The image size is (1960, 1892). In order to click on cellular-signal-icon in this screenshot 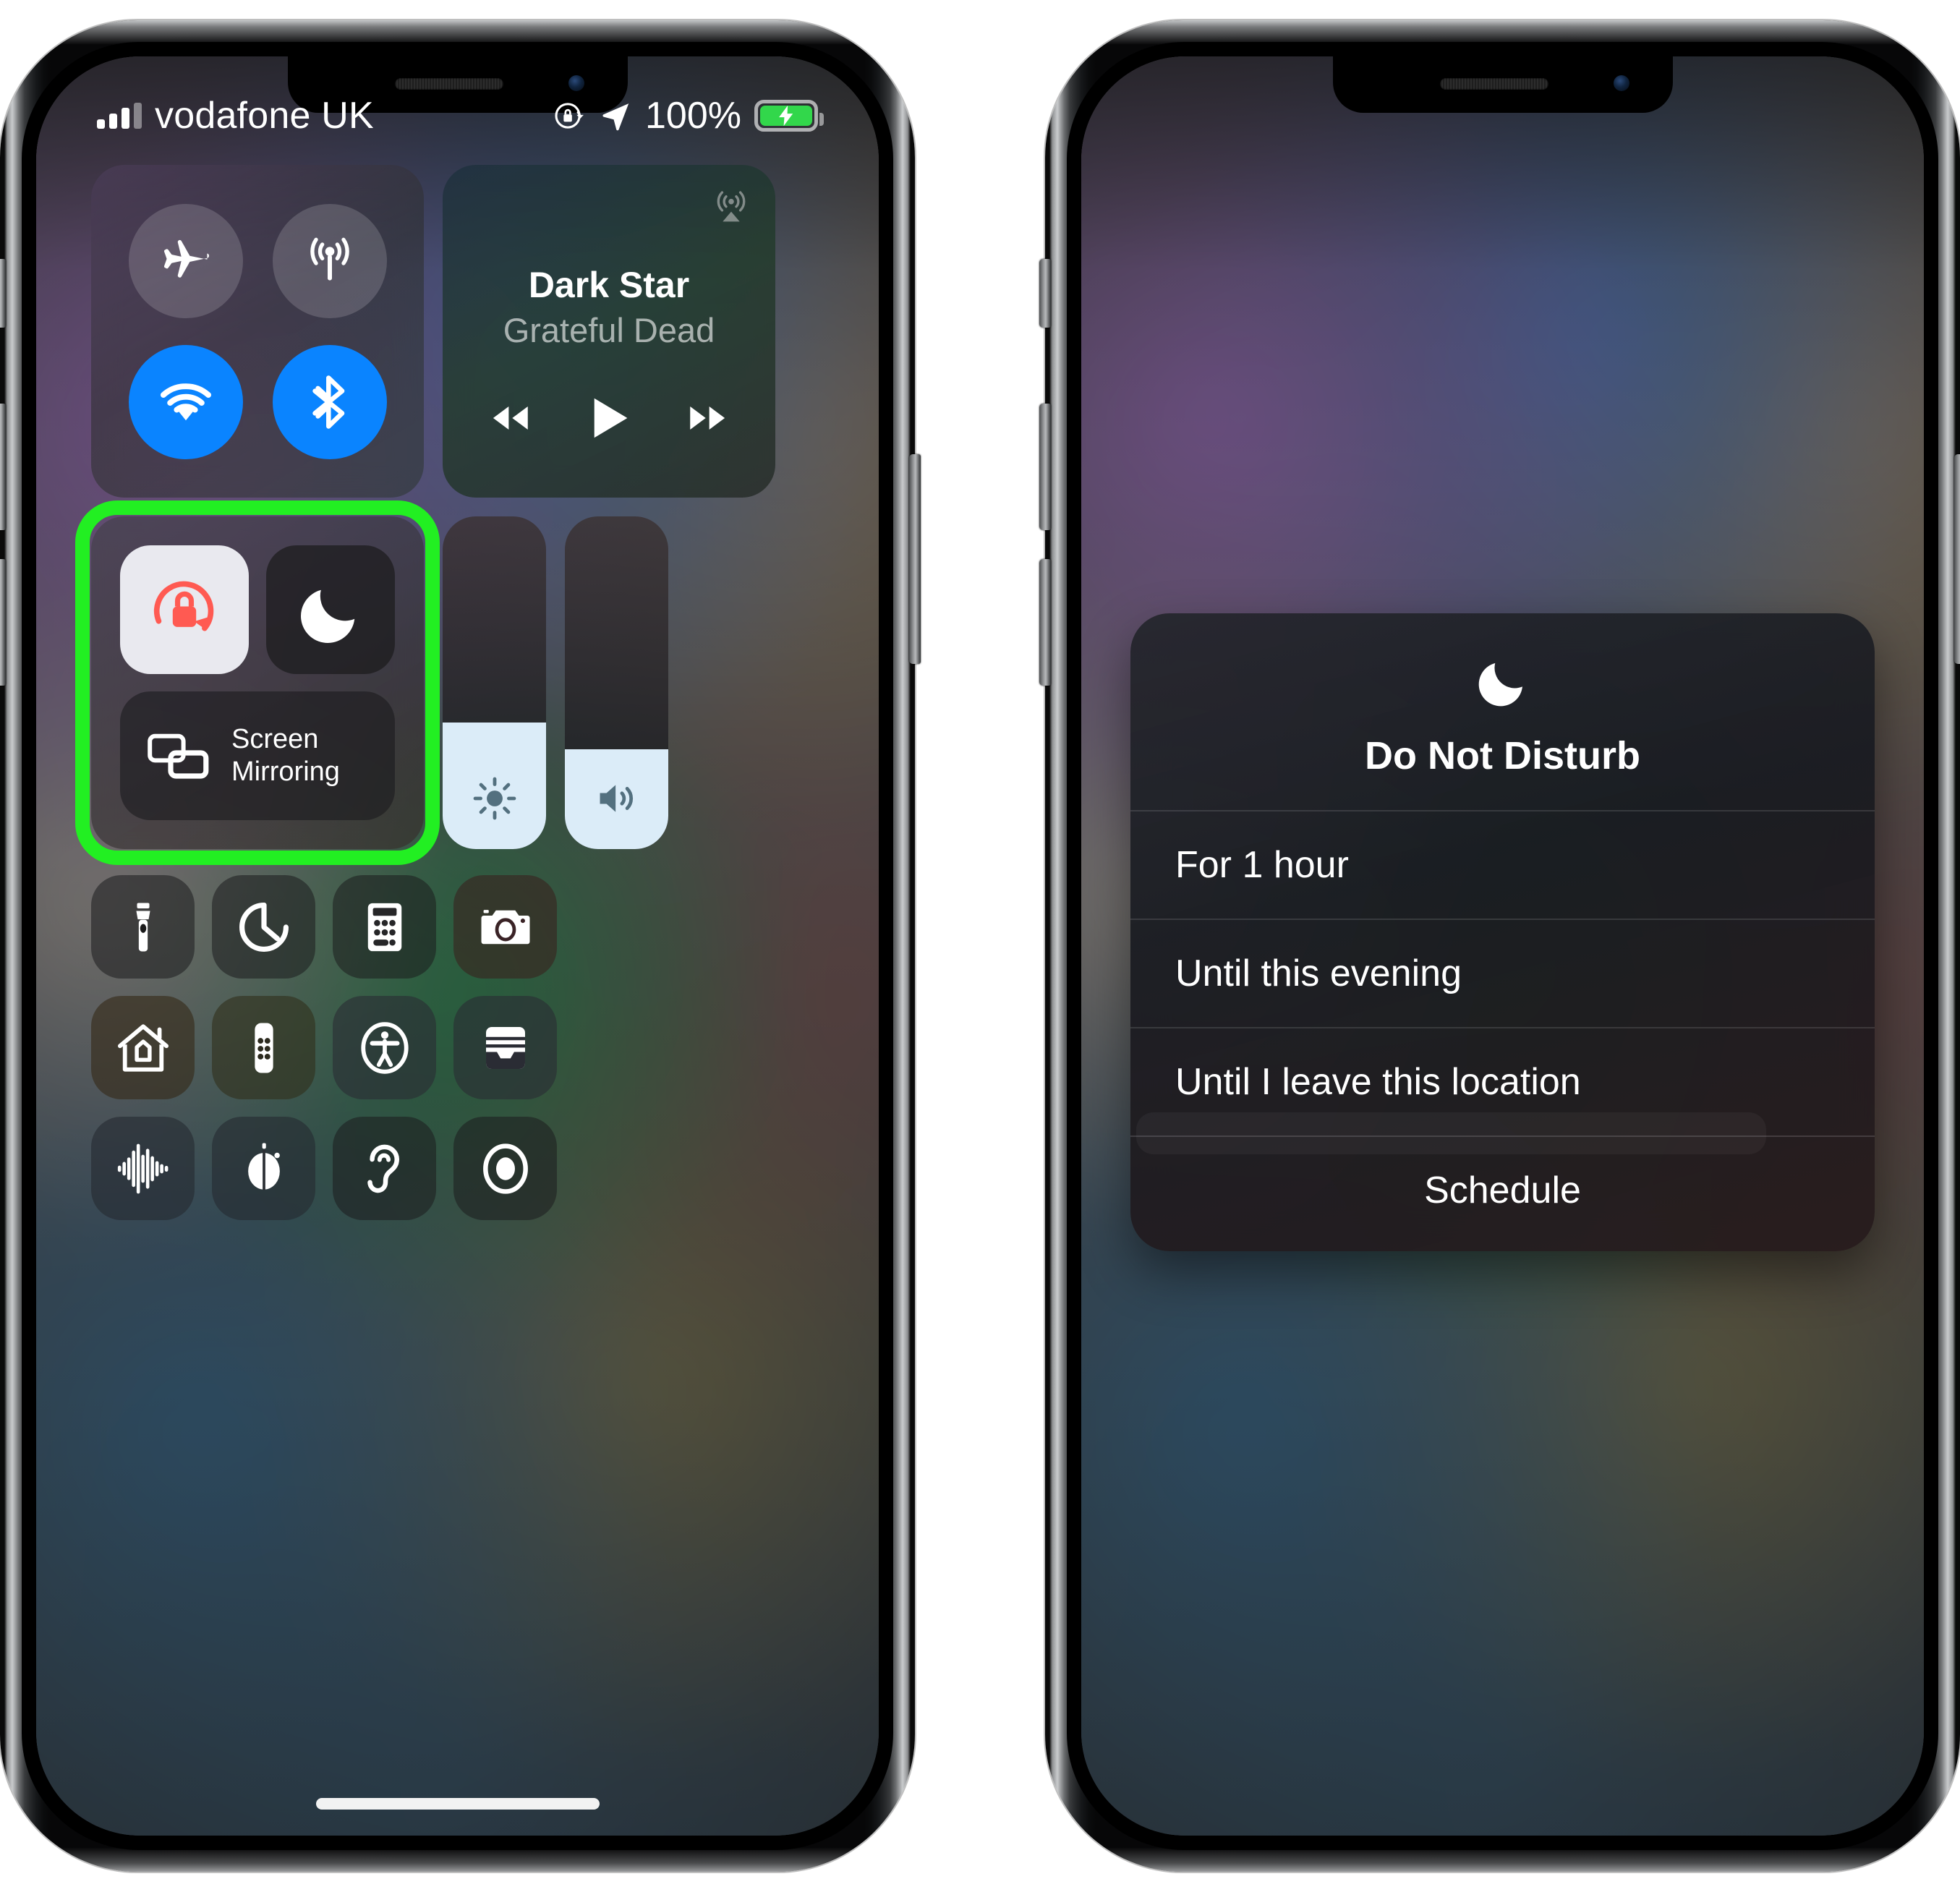, I will do `click(119, 116)`.